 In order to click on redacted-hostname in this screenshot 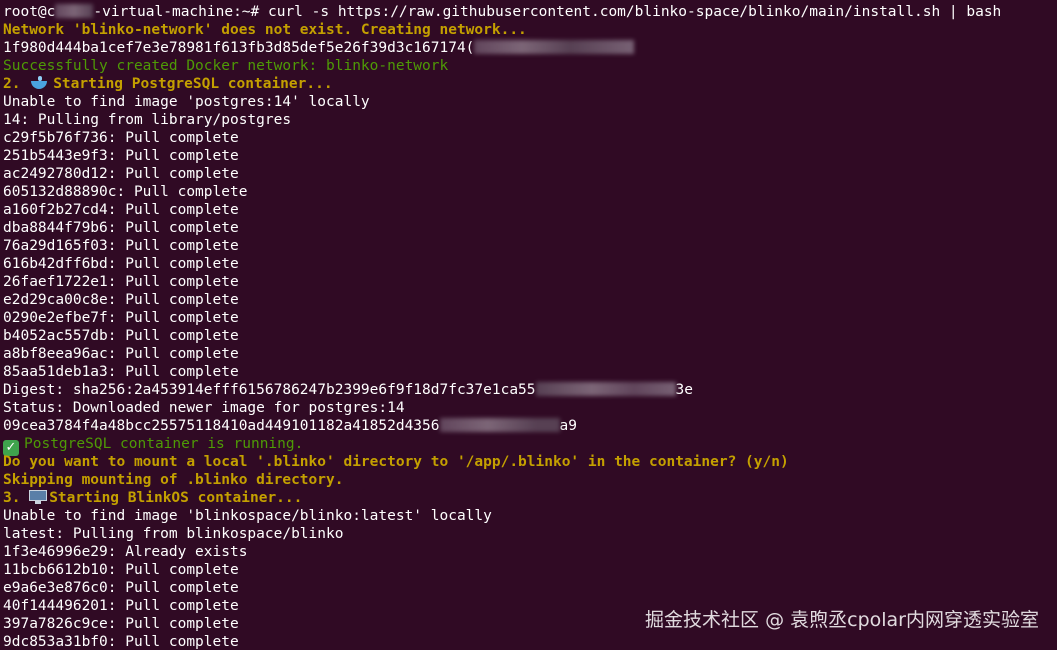, I will do `click(74, 11)`.